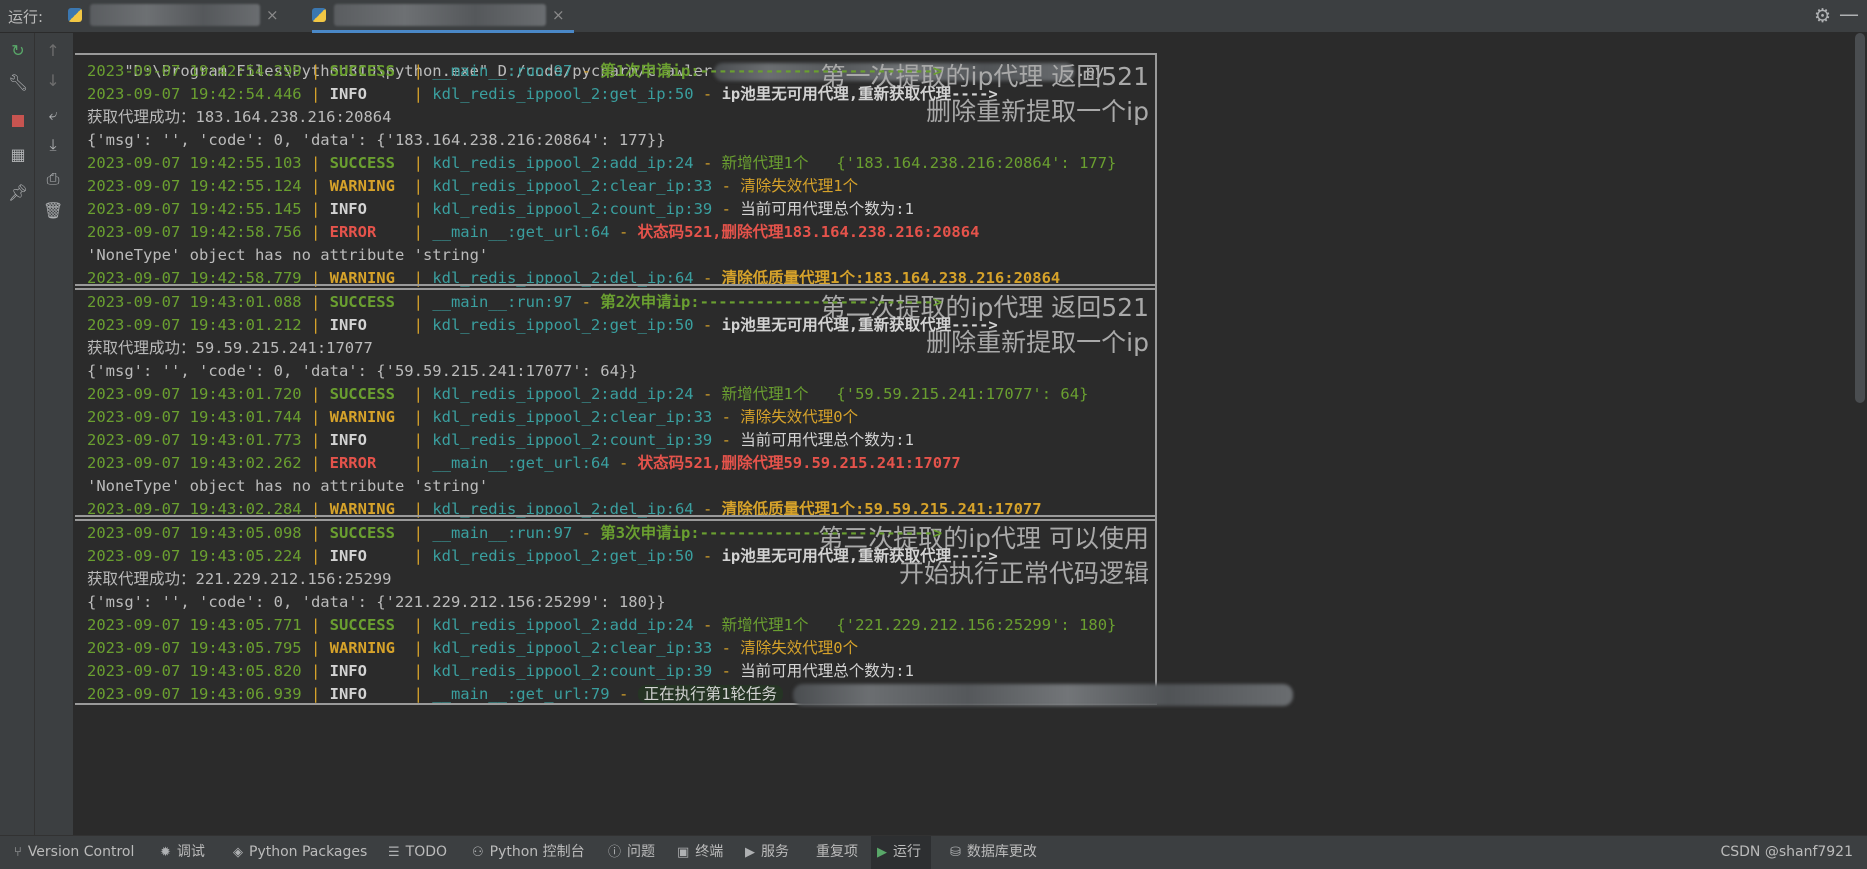 The height and width of the screenshot is (869, 1867). Describe the element at coordinates (837, 852) in the screenshot. I see `bottom-tab-9: 重复项` at that location.